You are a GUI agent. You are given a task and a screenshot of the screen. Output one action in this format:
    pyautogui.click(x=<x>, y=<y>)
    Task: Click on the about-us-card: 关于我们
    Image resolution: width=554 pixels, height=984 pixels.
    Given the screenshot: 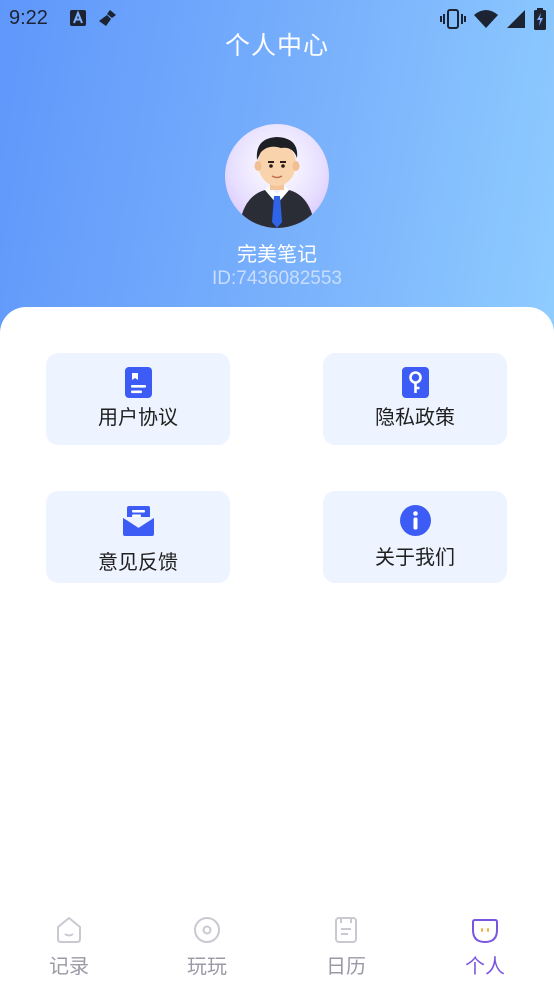 What is the action you would take?
    pyautogui.click(x=415, y=537)
    